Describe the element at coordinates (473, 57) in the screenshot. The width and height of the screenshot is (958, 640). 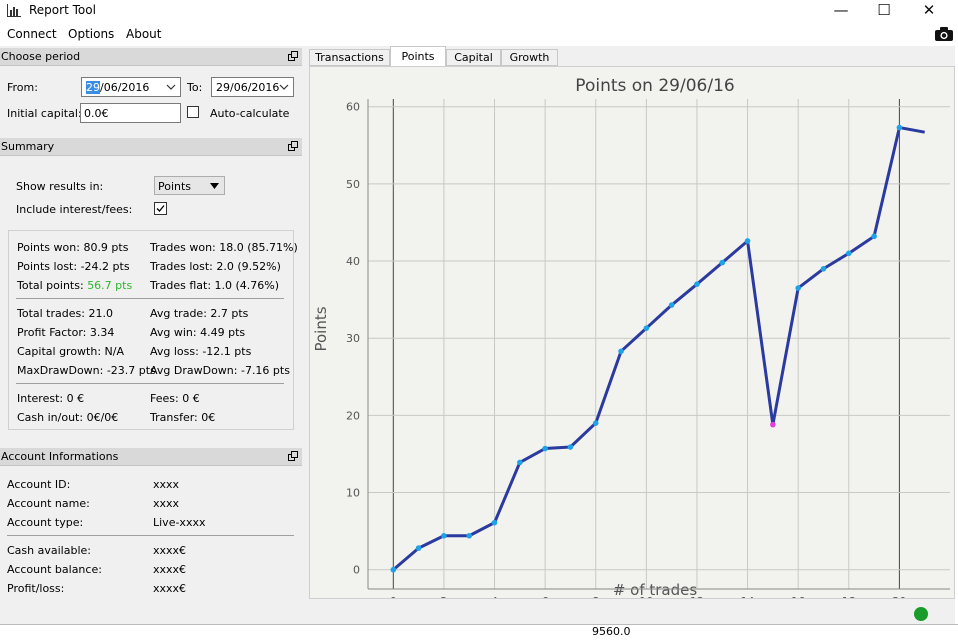
I see `tab-capital: Capital` at that location.